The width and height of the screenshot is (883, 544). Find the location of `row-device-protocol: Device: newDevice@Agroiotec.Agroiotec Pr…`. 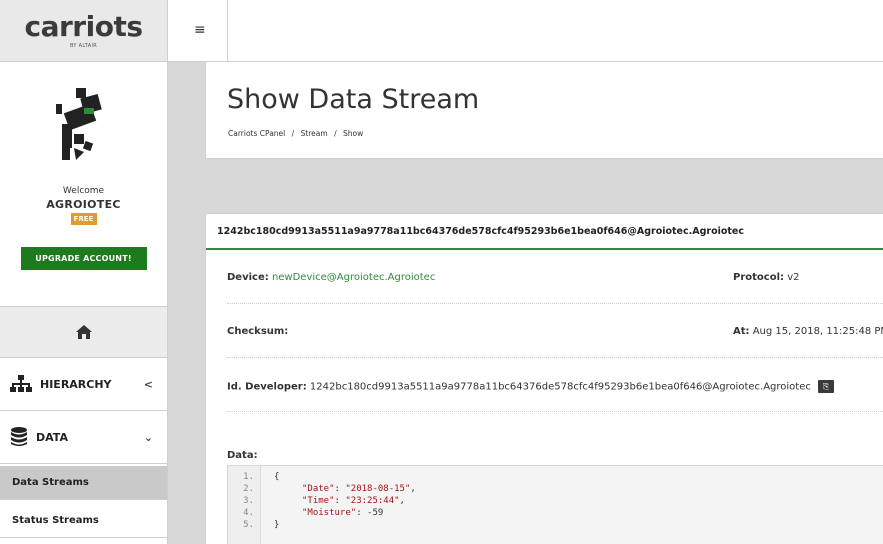

row-device-protocol: Device: newDevice@Agroiotec.Agroiotec Pr… is located at coordinates (555, 278).